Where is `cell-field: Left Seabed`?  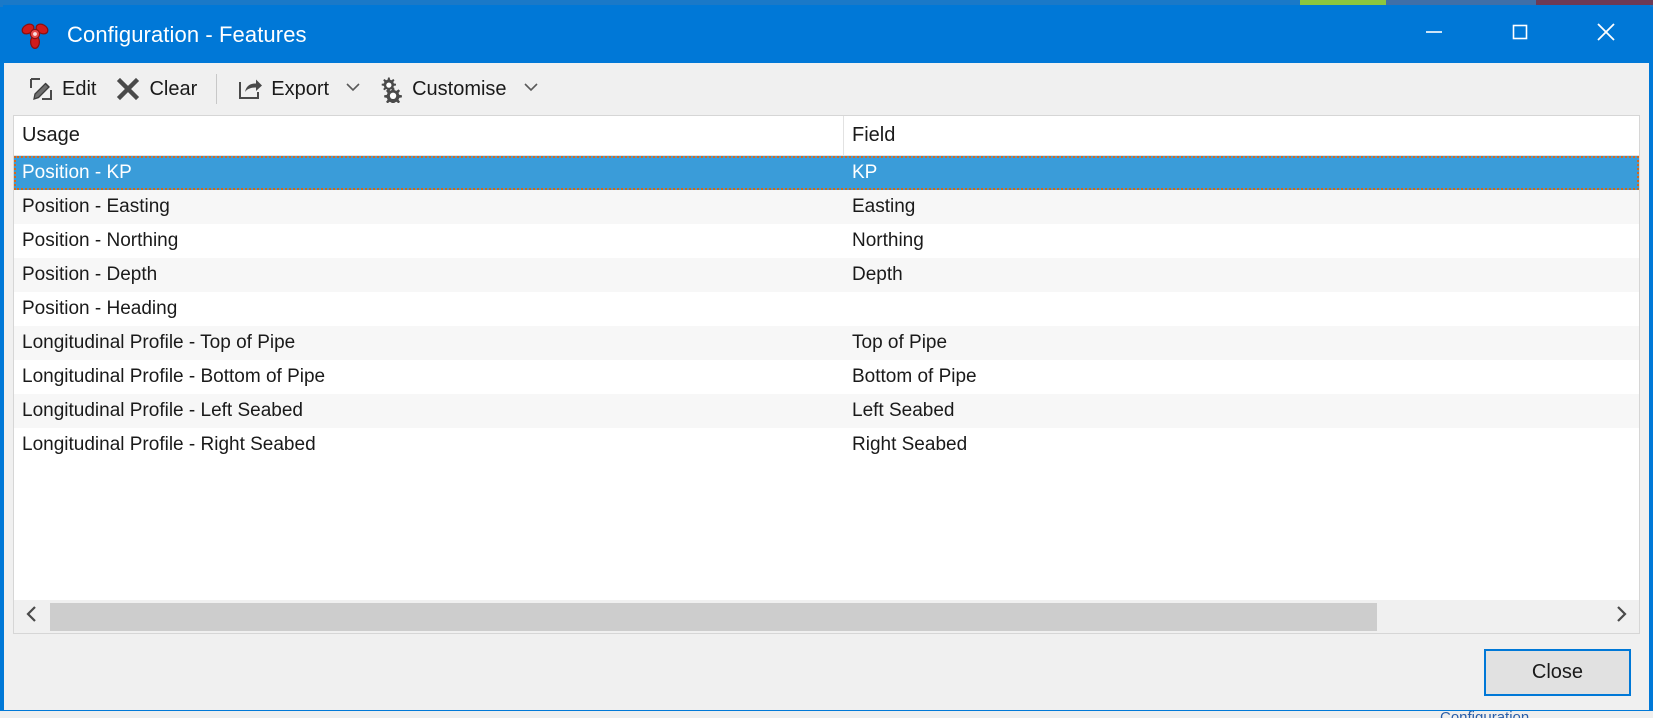 cell-field: Left Seabed is located at coordinates (903, 410).